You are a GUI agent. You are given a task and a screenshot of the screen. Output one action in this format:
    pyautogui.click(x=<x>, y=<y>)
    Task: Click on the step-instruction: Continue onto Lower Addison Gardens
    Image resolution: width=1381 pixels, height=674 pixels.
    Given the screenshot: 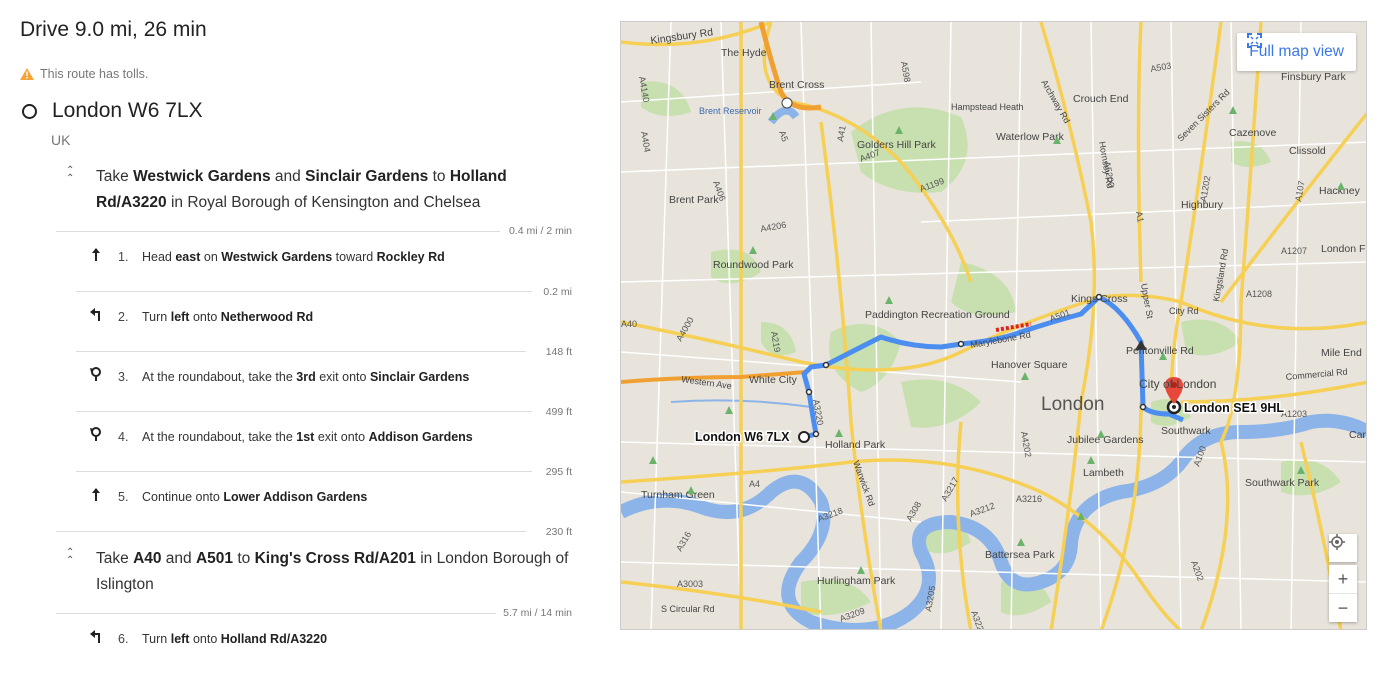 What is the action you would take?
    pyautogui.click(x=254, y=497)
    